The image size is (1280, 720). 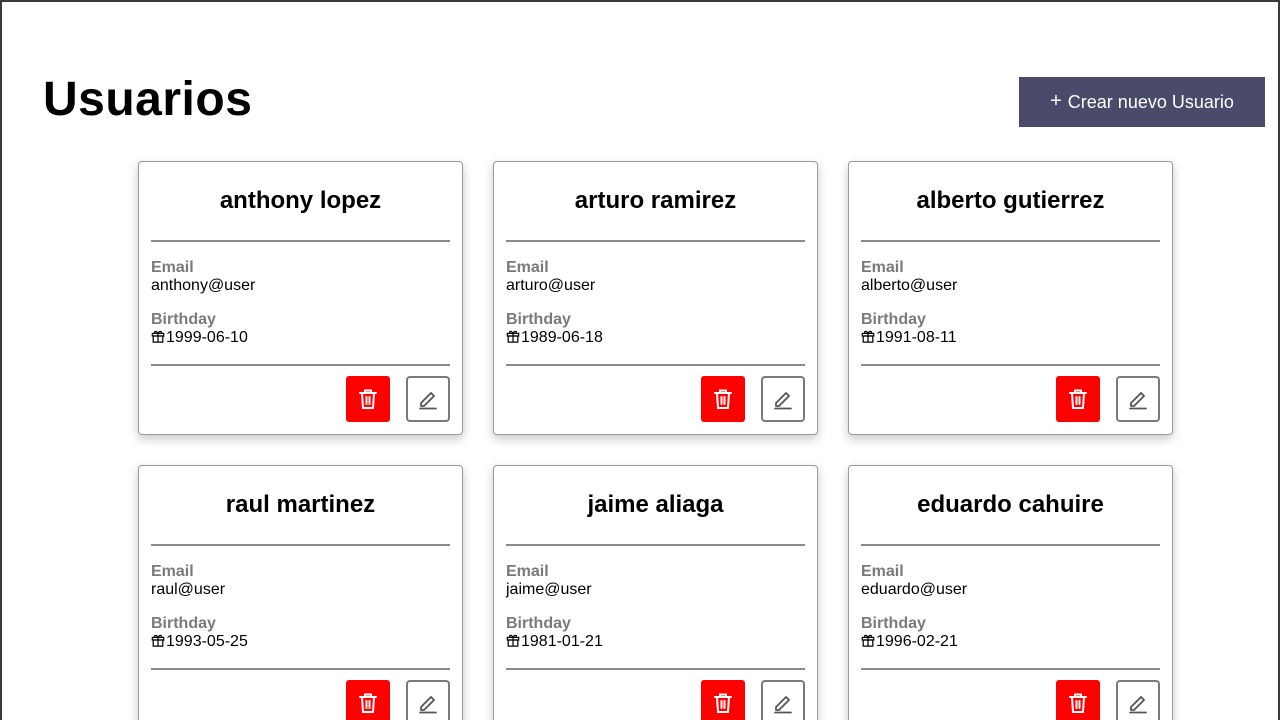 I want to click on page-title: Usuarios, so click(x=148, y=99).